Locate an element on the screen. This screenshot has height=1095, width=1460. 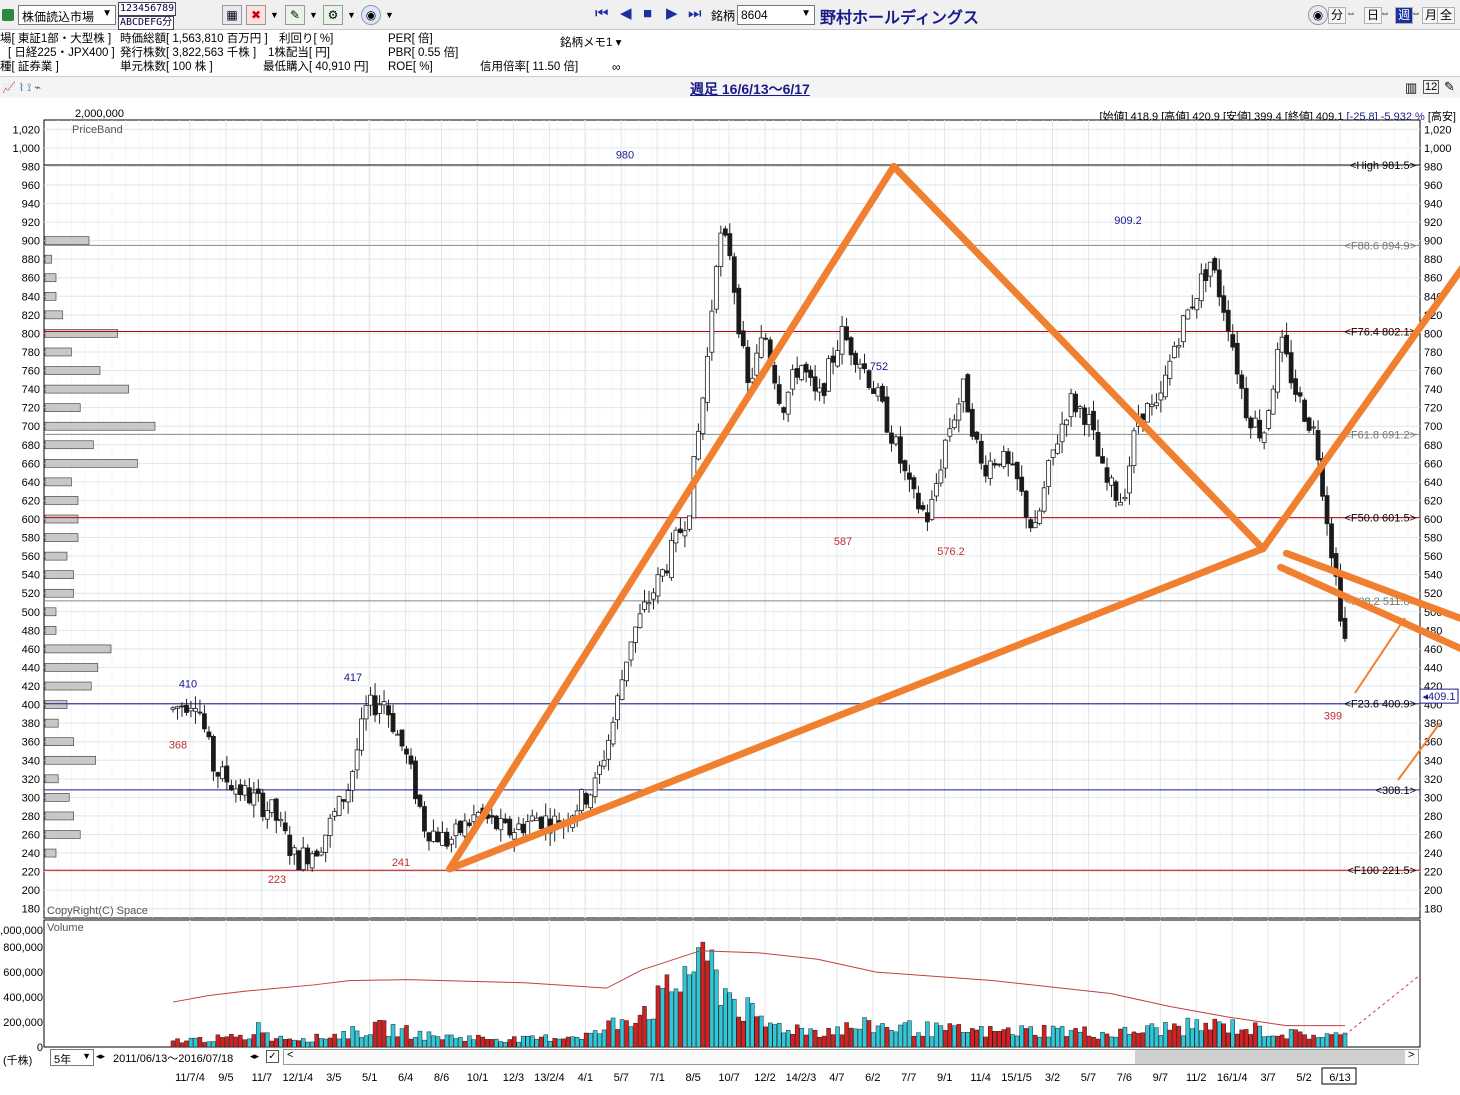
scrollbar-thumb is located at coordinates (1270, 1057).